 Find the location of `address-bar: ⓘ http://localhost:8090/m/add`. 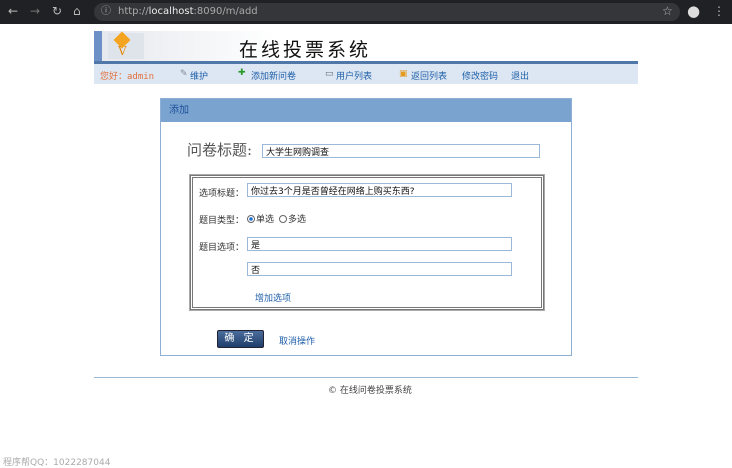

address-bar: ⓘ http://localhost:8090/m/add is located at coordinates (387, 12).